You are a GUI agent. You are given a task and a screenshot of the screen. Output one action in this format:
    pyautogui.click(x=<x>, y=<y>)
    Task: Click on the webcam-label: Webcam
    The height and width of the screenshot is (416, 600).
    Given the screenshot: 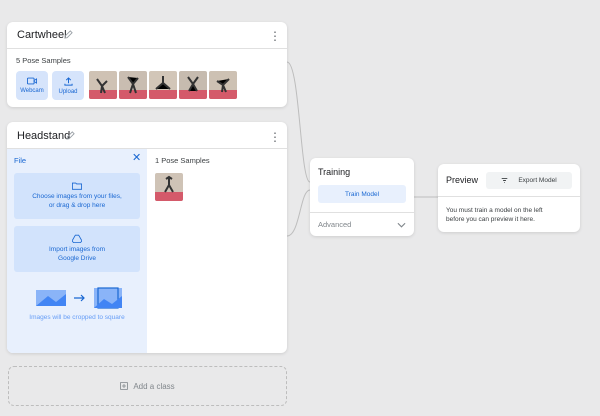 What is the action you would take?
    pyautogui.click(x=32, y=91)
    